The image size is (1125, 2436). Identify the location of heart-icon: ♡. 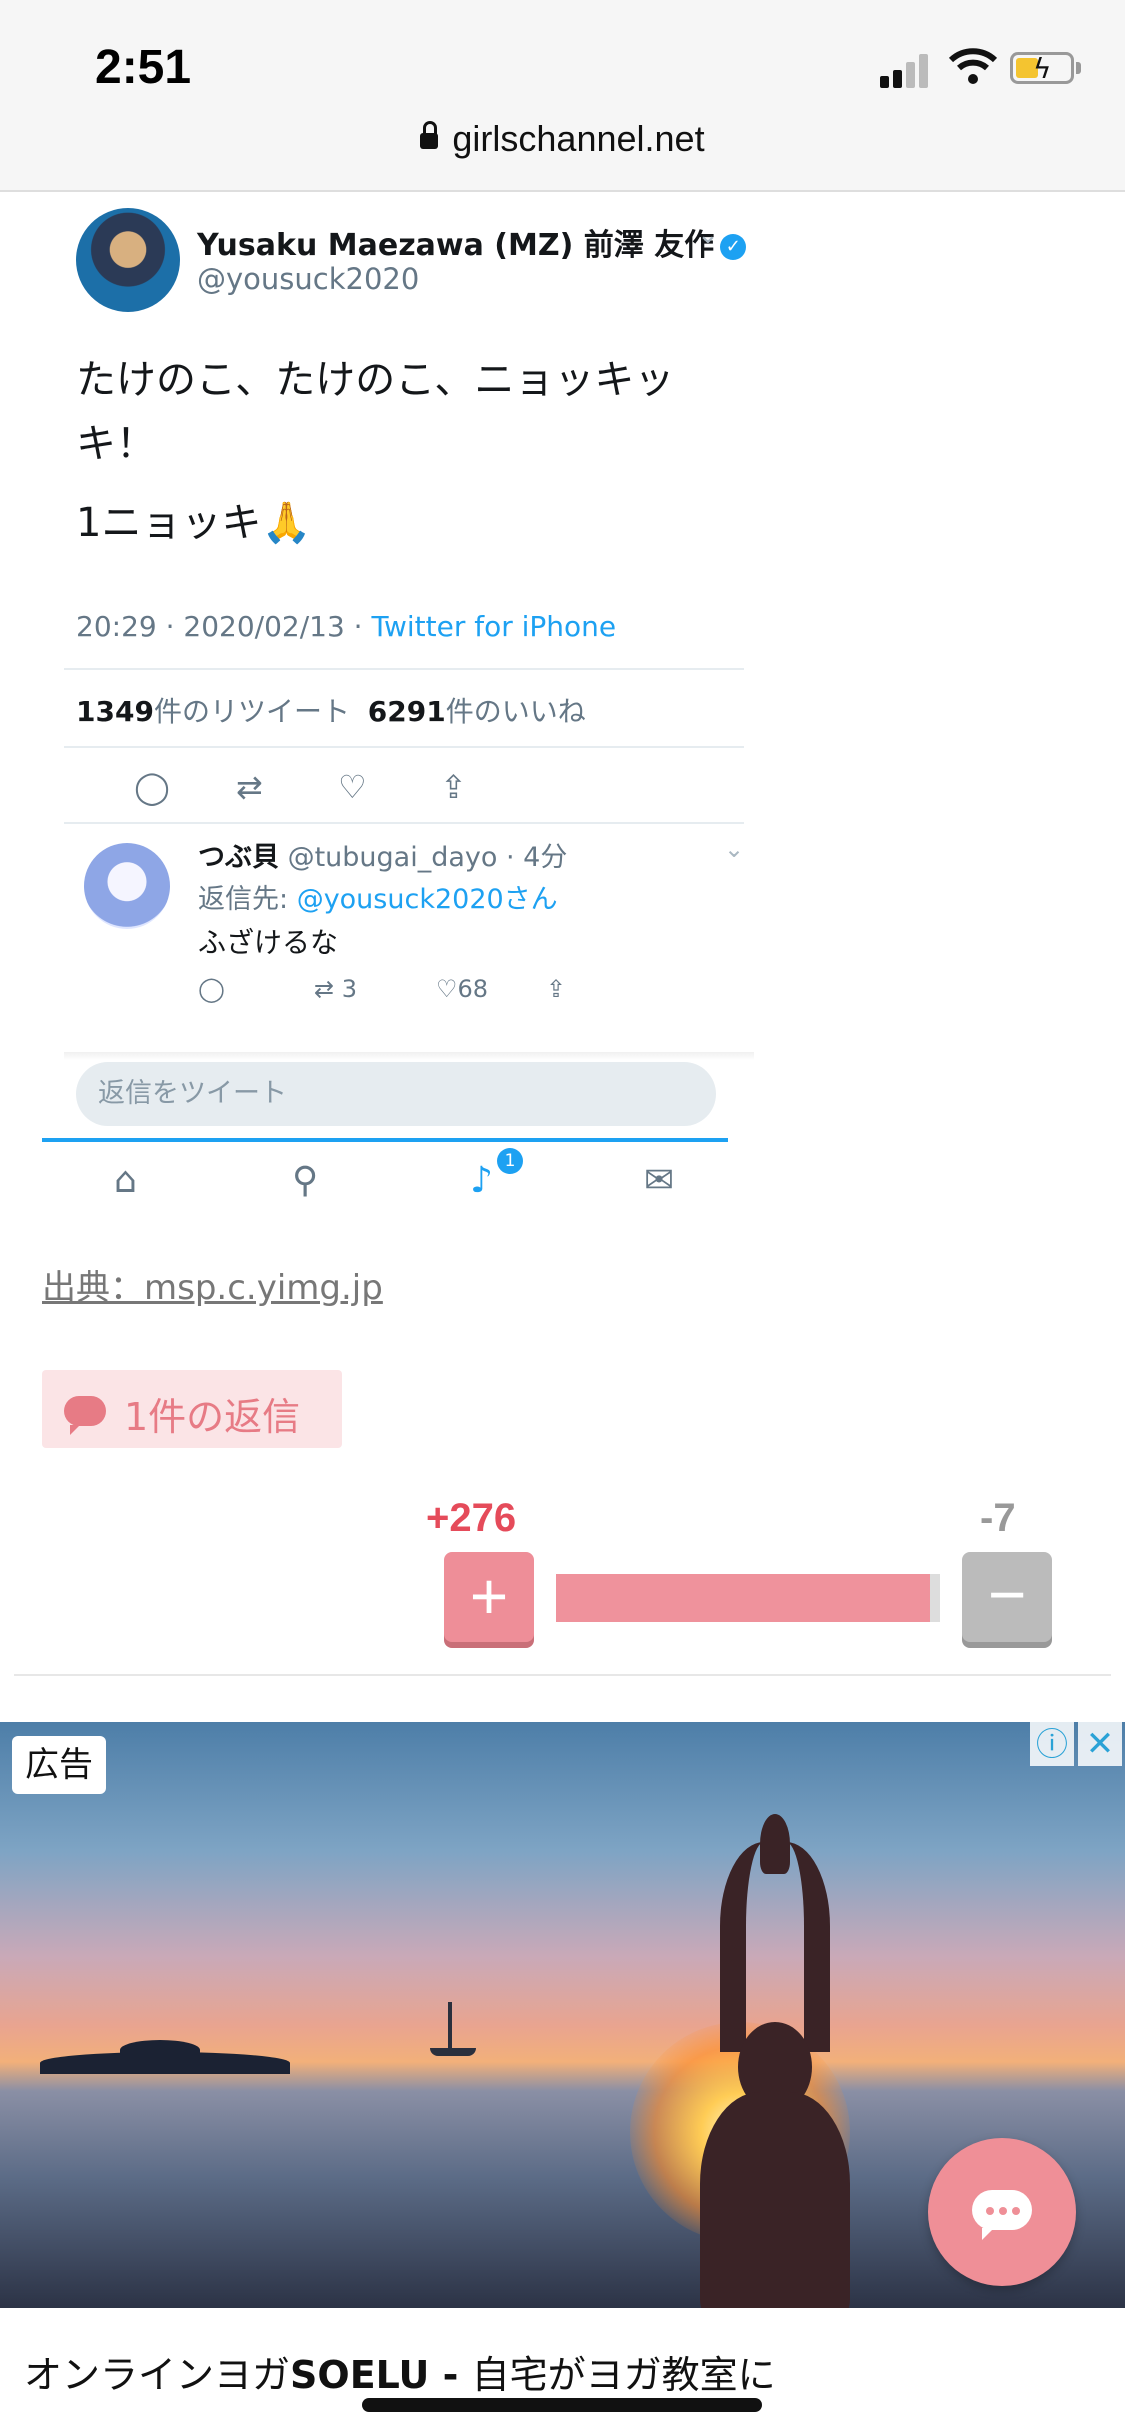
(352, 787).